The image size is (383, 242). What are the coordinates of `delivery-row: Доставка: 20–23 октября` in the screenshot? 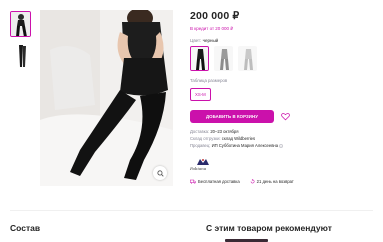 It's located at (282, 131).